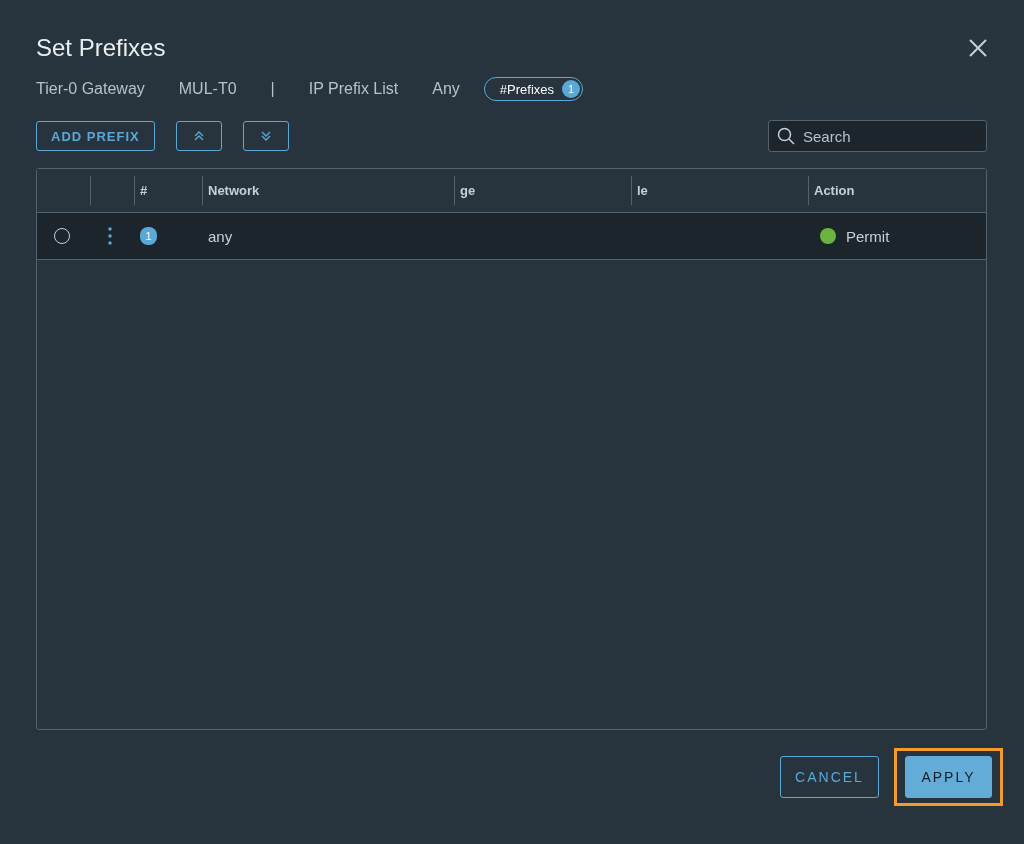 The height and width of the screenshot is (844, 1024). Describe the element at coordinates (90, 89) in the screenshot. I see `breadcrumb-text: Tier-0 Gateway` at that location.